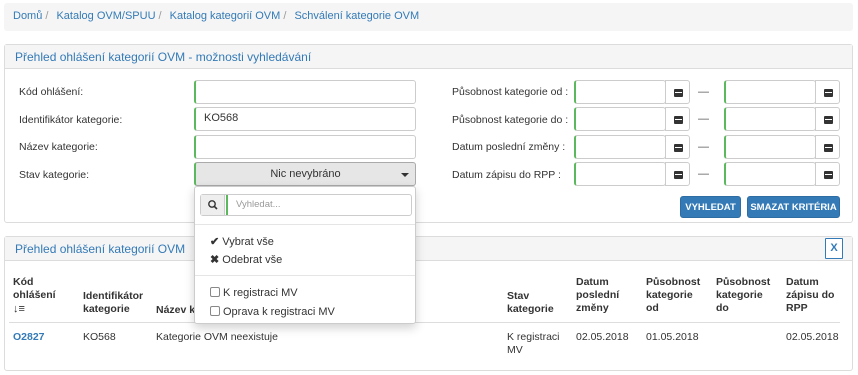 This screenshot has height=375, width=858. I want to click on pusobnost-od-label: Působnost kategorie od :, so click(510, 92).